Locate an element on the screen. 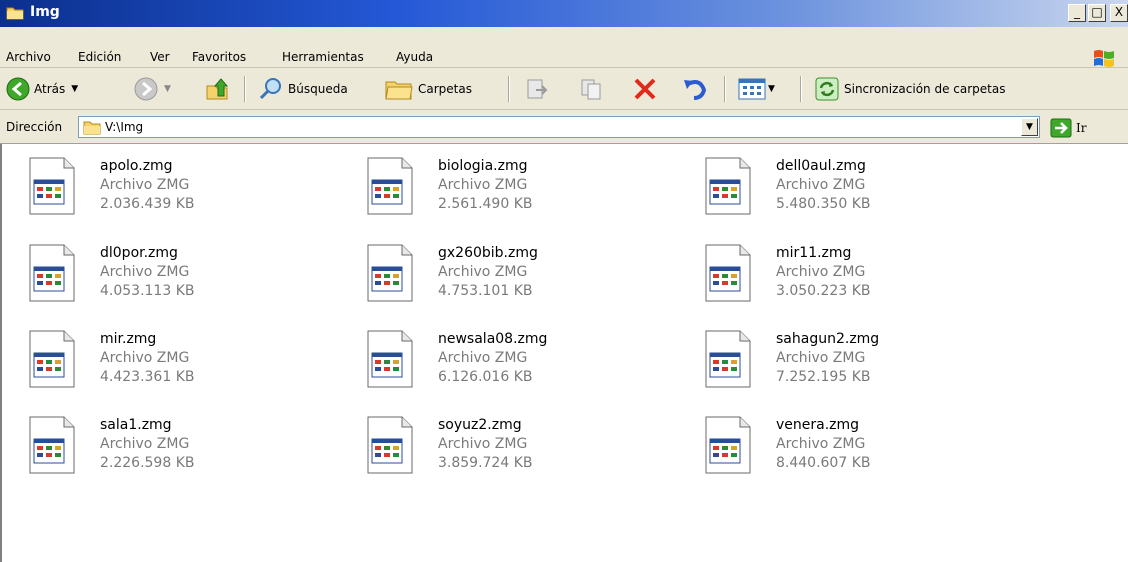 This screenshot has width=1128, height=562. copy-to-button is located at coordinates (591, 89).